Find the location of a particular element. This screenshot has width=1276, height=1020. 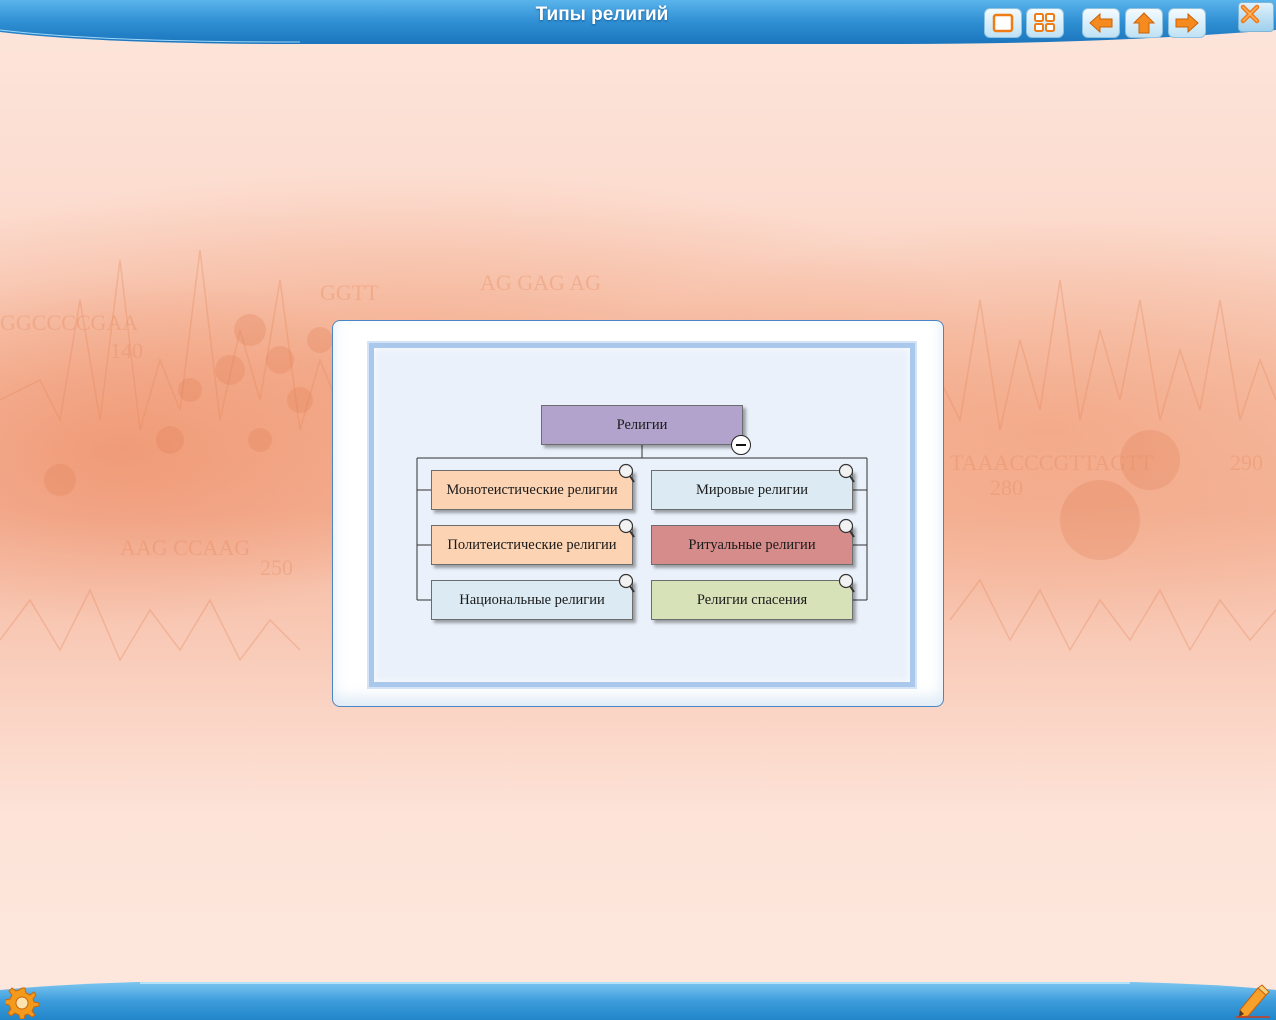

gear-icon is located at coordinates (22, 1003).